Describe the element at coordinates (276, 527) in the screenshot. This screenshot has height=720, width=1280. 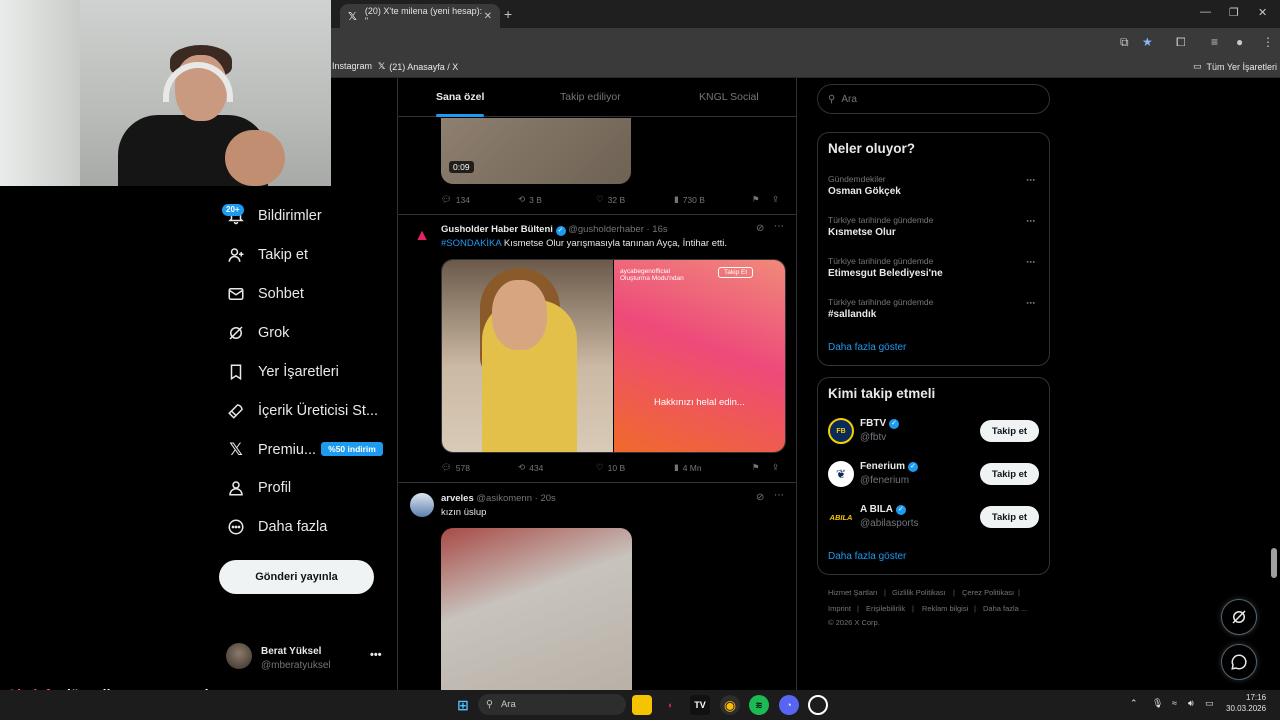
I see `nav-more: Daha fazla` at that location.